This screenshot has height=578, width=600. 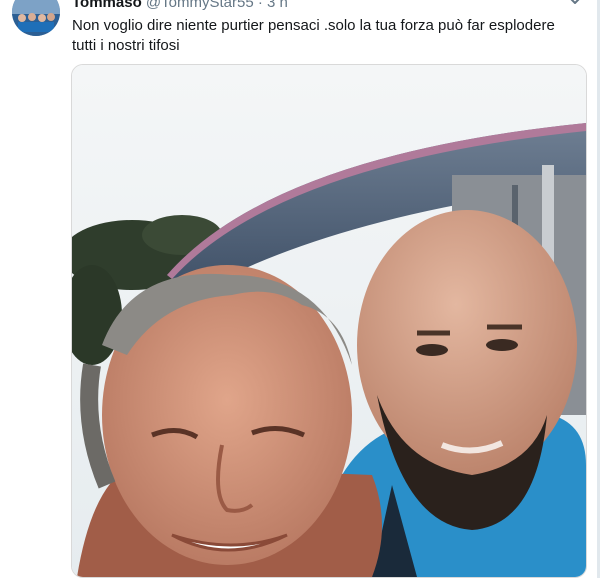 What do you see at coordinates (575, 5) in the screenshot?
I see `chevron-down-icon` at bounding box center [575, 5].